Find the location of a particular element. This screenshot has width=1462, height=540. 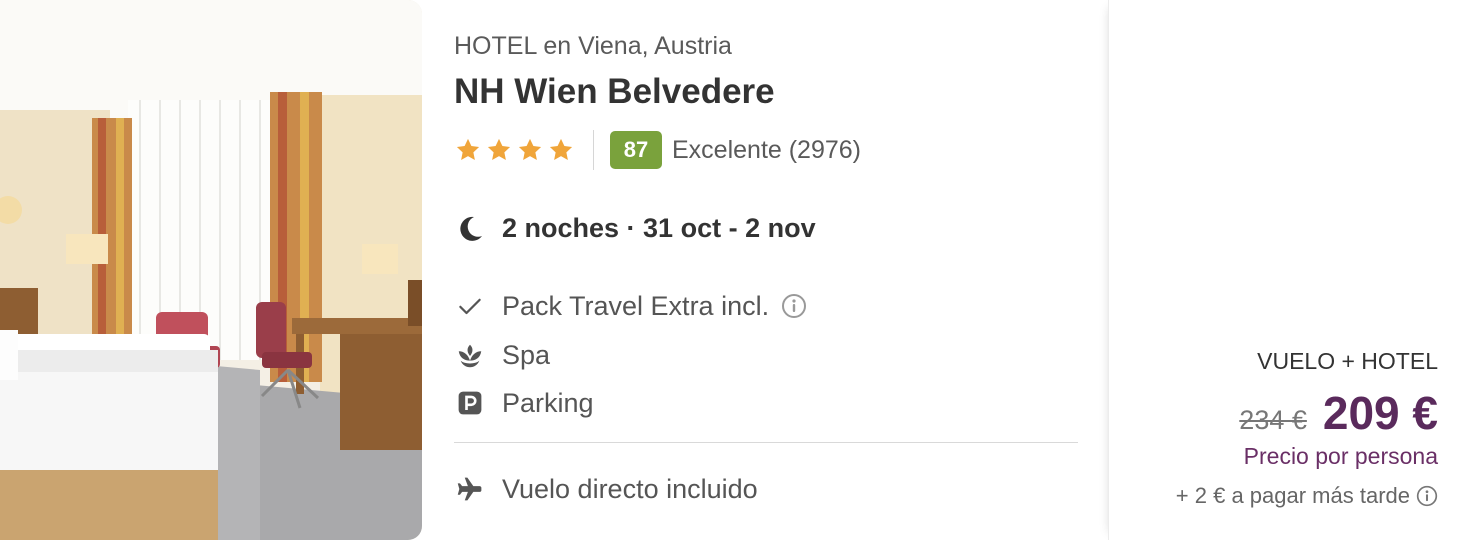

score-badge: 87 is located at coordinates (636, 150).